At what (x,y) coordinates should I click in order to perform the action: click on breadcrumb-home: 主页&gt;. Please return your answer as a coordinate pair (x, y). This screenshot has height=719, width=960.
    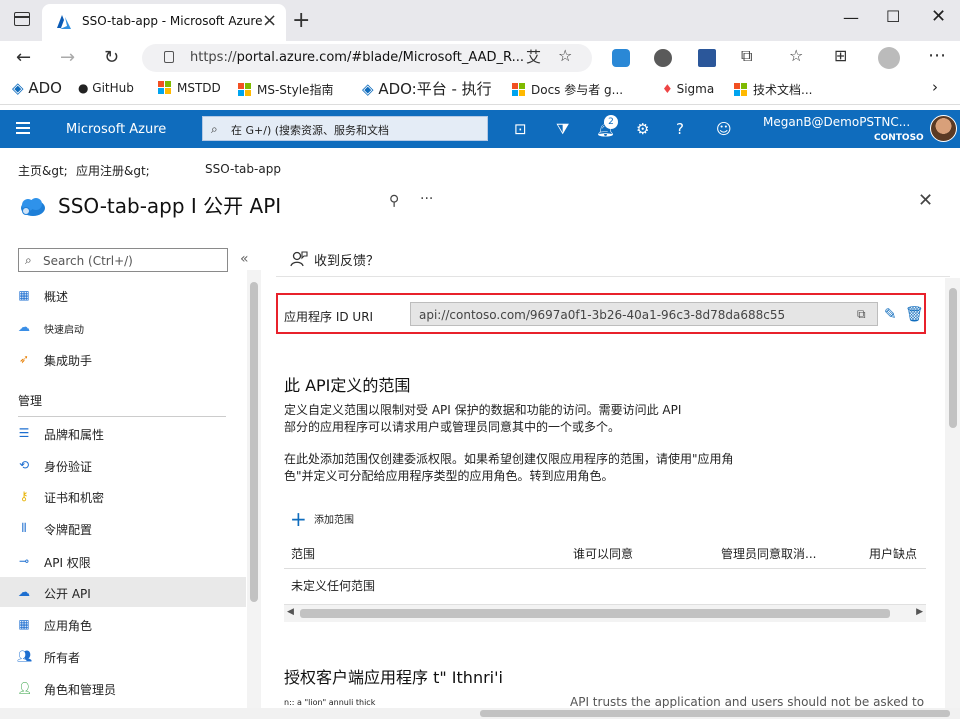
    Looking at the image, I should click on (43, 170).